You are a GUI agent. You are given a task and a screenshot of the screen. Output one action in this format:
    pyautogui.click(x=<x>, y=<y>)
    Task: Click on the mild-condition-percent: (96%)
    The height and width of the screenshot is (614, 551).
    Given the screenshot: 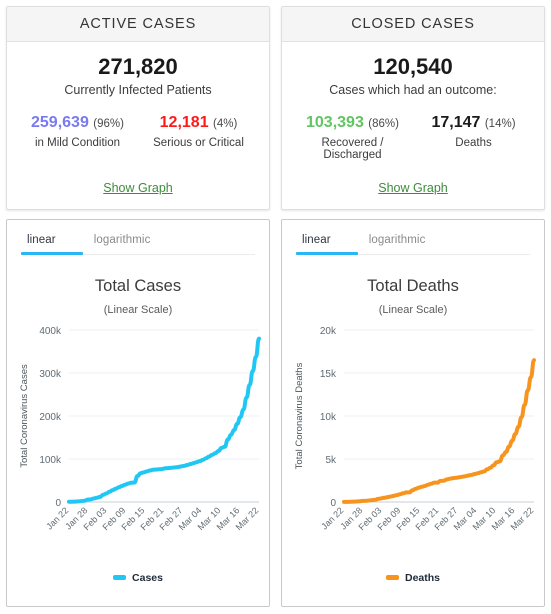 What is the action you would take?
    pyautogui.click(x=108, y=124)
    